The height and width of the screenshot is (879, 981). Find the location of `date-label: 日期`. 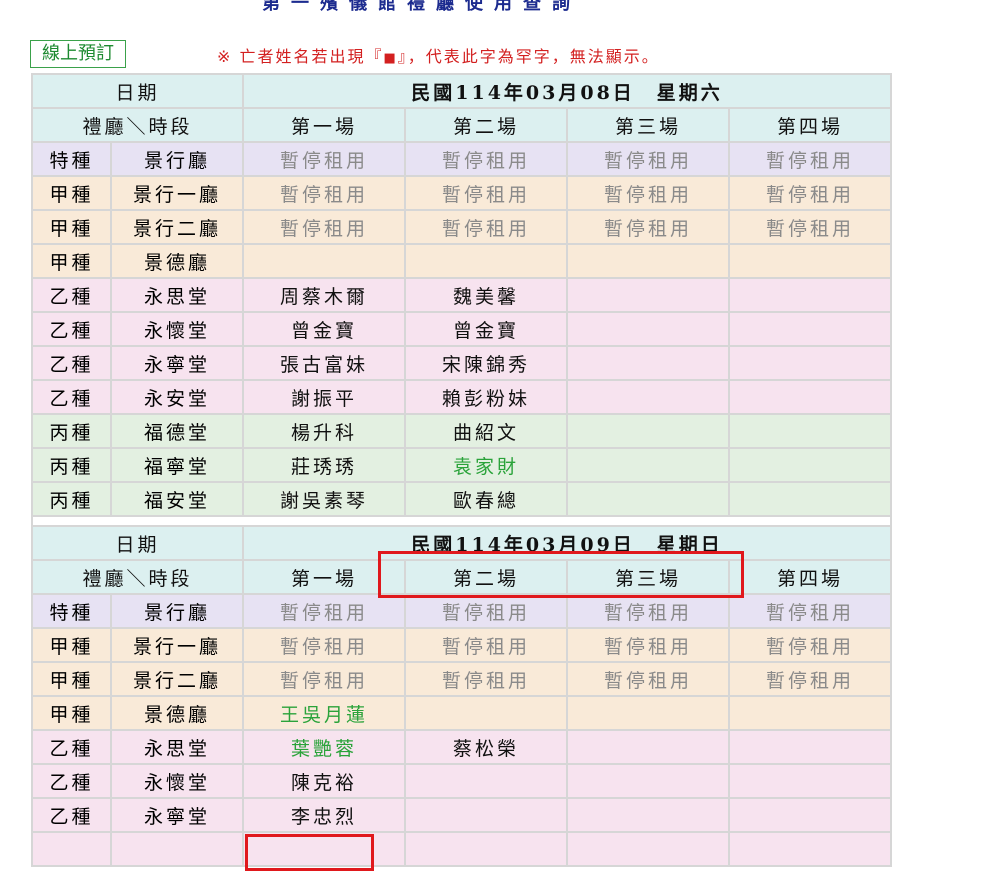

date-label: 日期 is located at coordinates (138, 543).